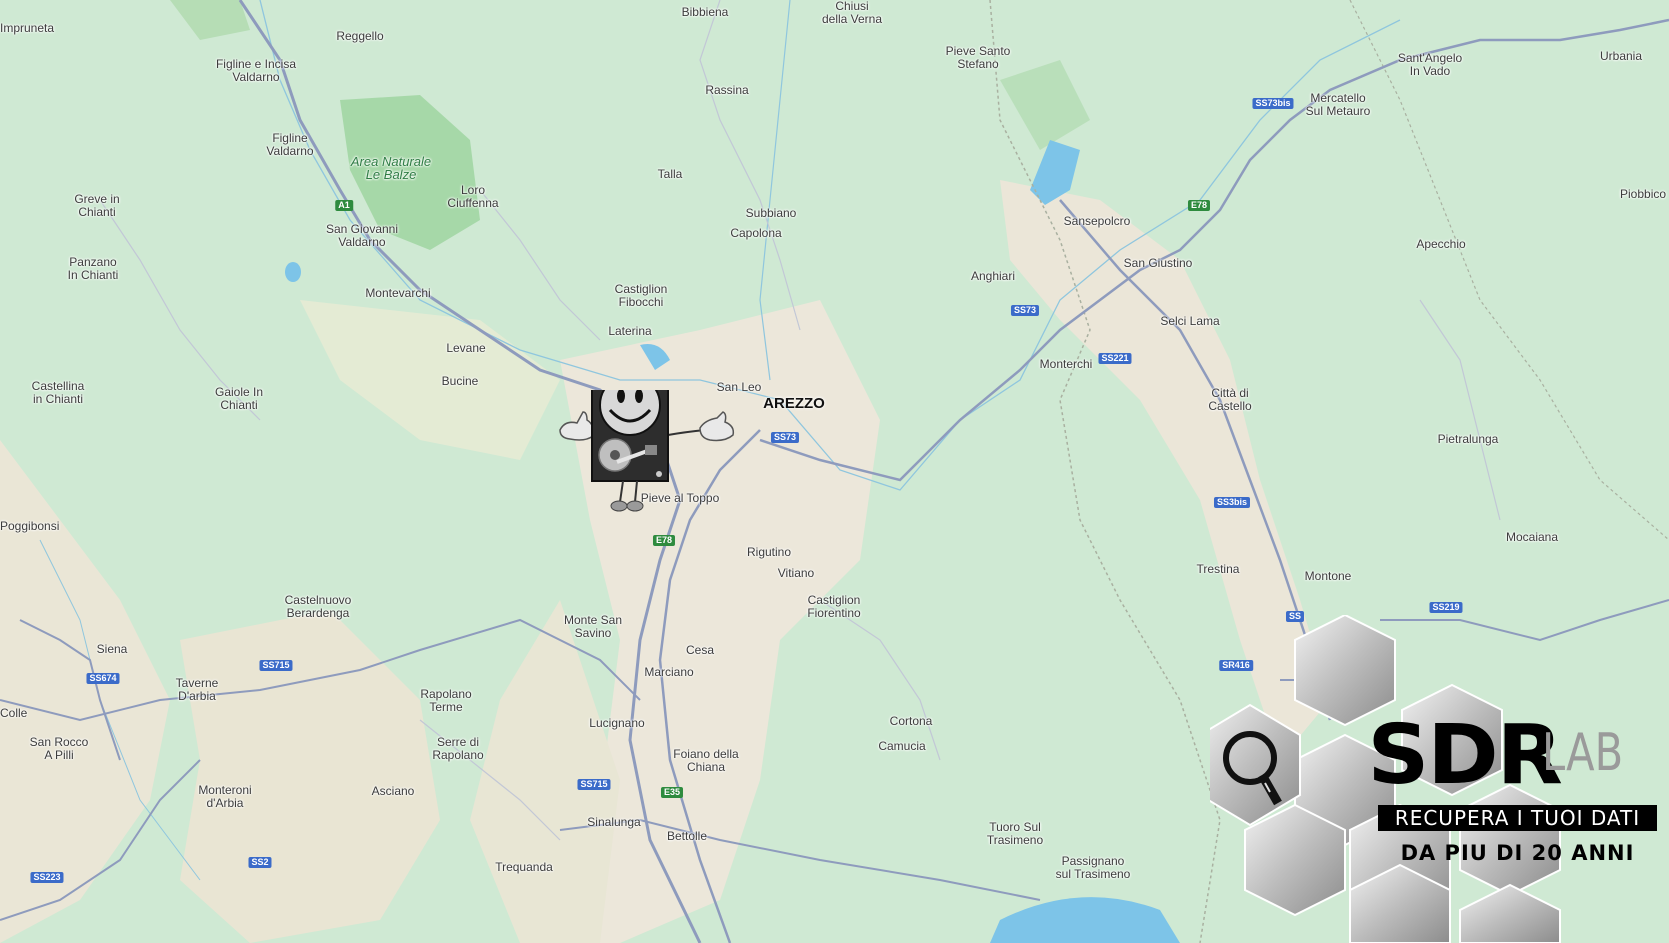  I want to click on place-label: Trequanda, so click(524, 867).